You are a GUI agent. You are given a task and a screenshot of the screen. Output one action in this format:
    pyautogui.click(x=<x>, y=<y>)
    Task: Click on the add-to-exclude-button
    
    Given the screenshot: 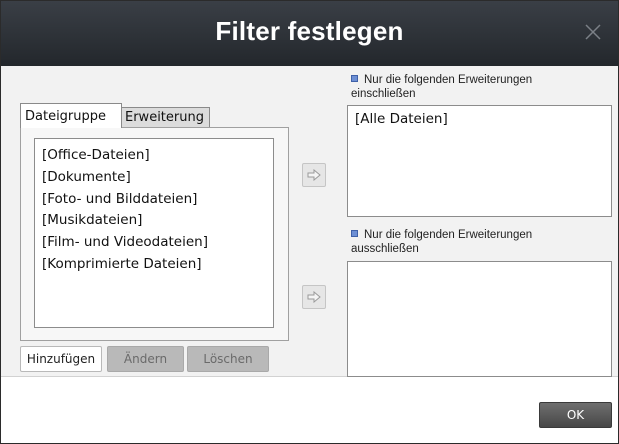 What is the action you would take?
    pyautogui.click(x=314, y=297)
    